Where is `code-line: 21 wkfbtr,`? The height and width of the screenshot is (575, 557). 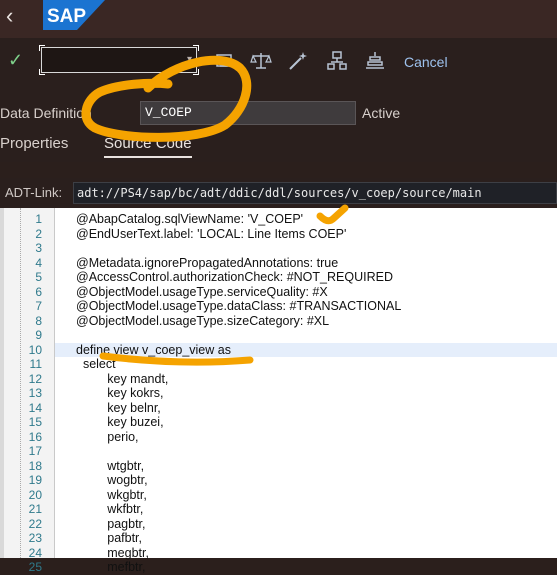
code-line: 21 wkfbtr, is located at coordinates (278, 509).